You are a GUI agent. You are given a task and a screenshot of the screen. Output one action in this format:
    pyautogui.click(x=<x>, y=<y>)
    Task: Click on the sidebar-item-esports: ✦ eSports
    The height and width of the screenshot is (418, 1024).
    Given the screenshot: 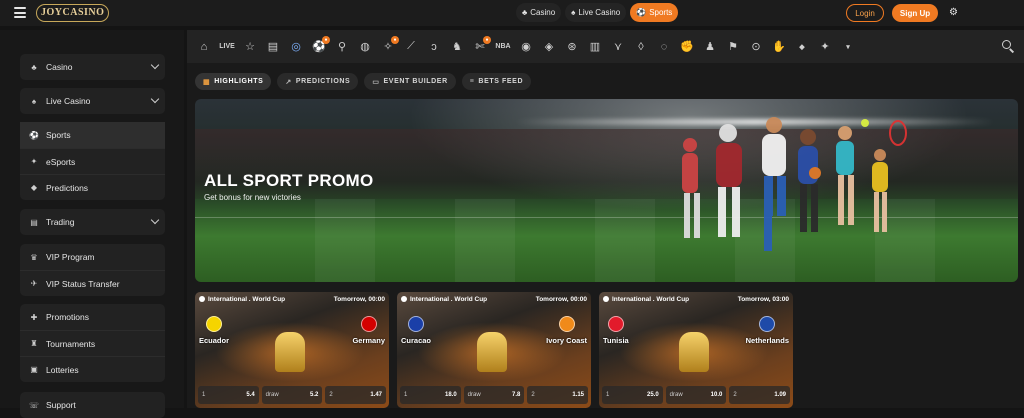 What is the action you would take?
    pyautogui.click(x=92, y=161)
    